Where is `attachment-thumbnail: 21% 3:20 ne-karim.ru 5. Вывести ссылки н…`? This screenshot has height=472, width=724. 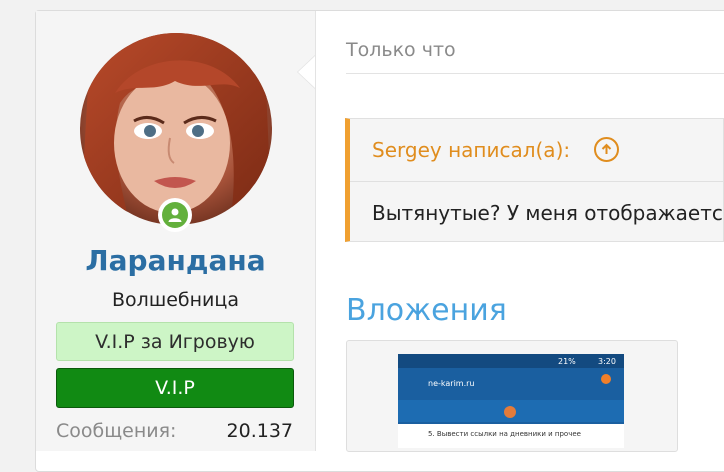 attachment-thumbnail: 21% 3:20 ne-karim.ru 5. Вывести ссылки н… is located at coordinates (511, 401).